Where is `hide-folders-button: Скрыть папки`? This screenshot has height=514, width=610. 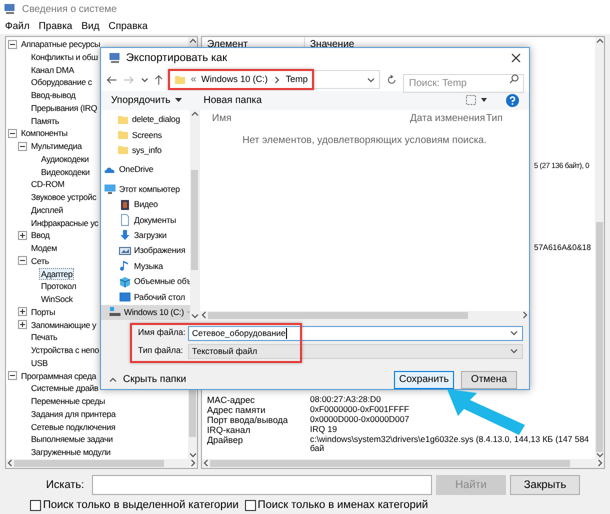 hide-folders-button: Скрыть папки is located at coordinates (147, 380).